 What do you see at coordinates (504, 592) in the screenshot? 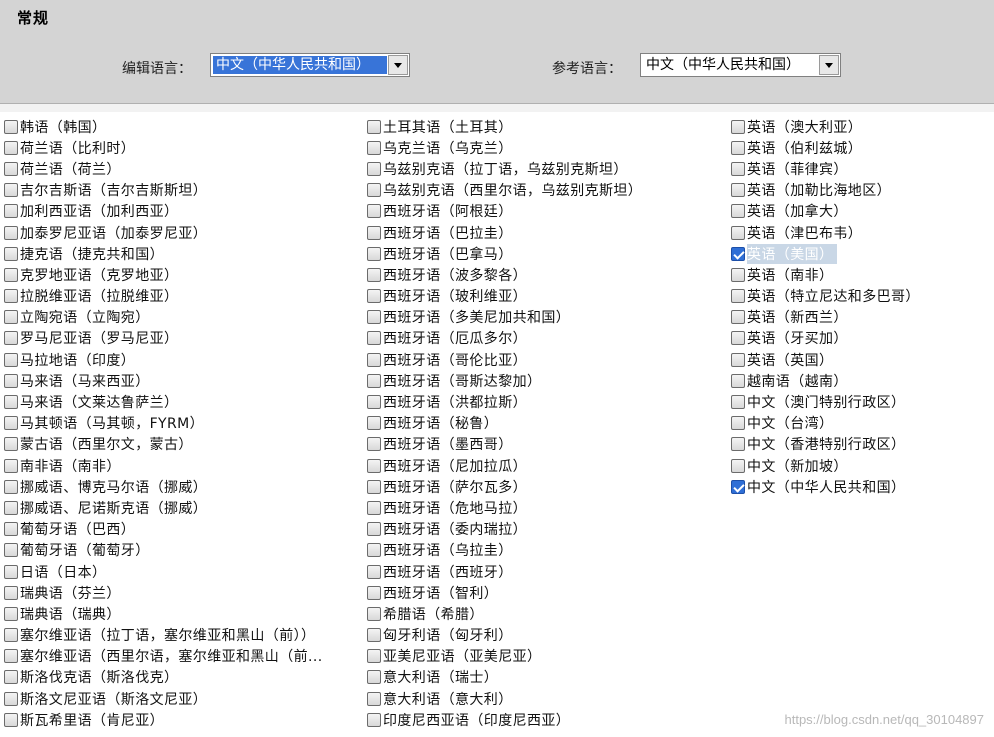
I see `language-checkbox-item: 西班牙语（智利）` at bounding box center [504, 592].